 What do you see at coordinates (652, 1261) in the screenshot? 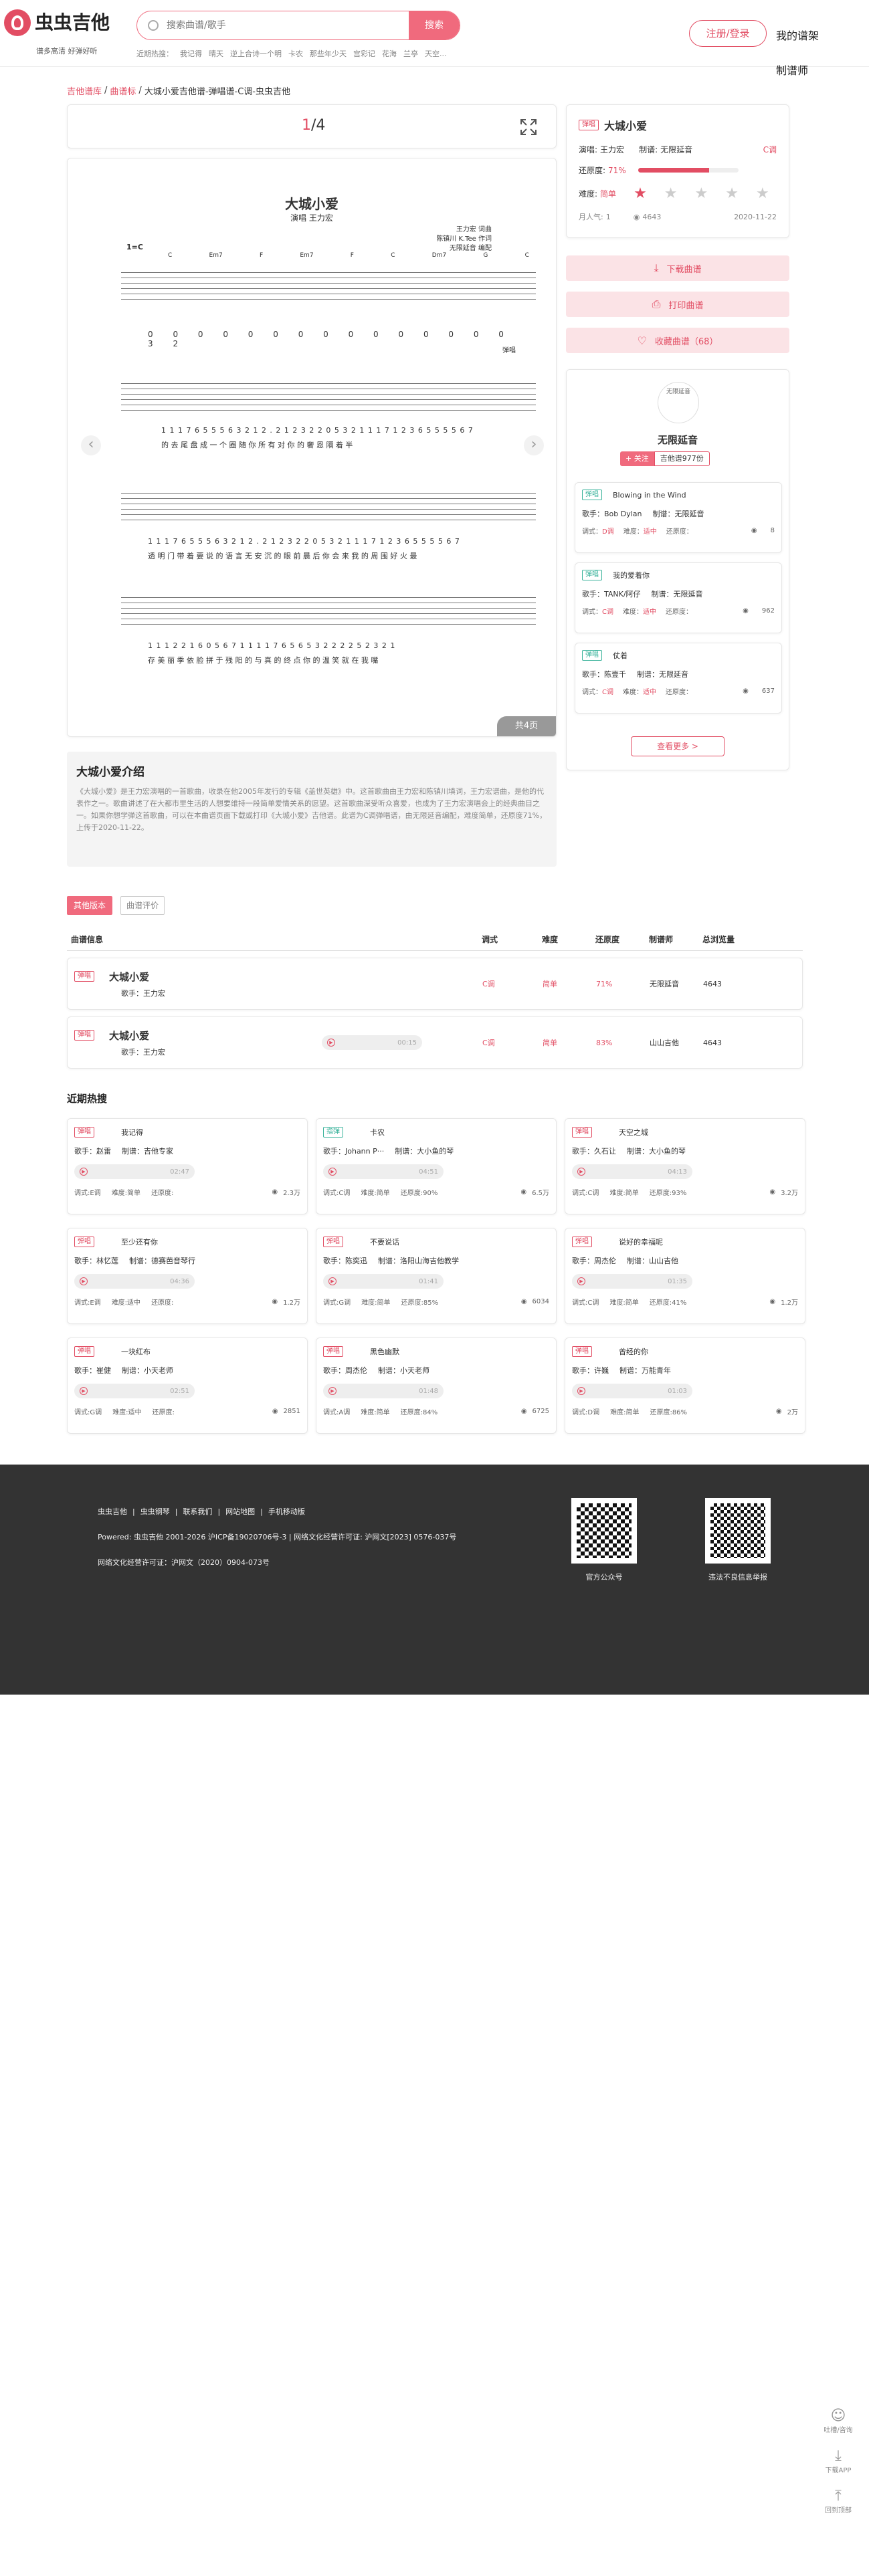
I see `song-maker: 制谱：山山吉他` at bounding box center [652, 1261].